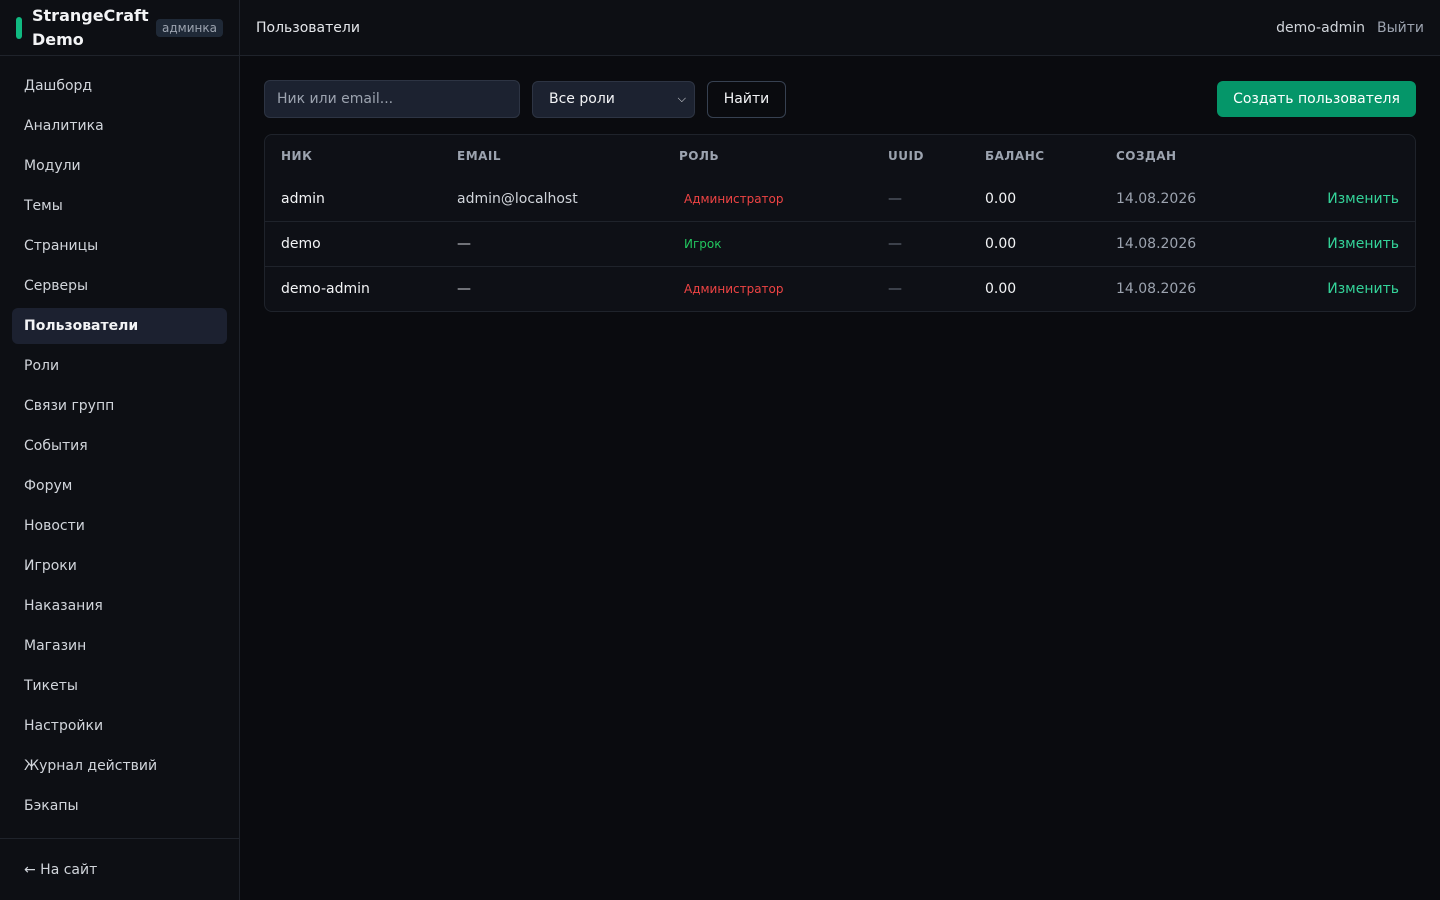 This screenshot has height=900, width=1440. What do you see at coordinates (189, 27) in the screenshot?
I see `admin-badge: админка` at bounding box center [189, 27].